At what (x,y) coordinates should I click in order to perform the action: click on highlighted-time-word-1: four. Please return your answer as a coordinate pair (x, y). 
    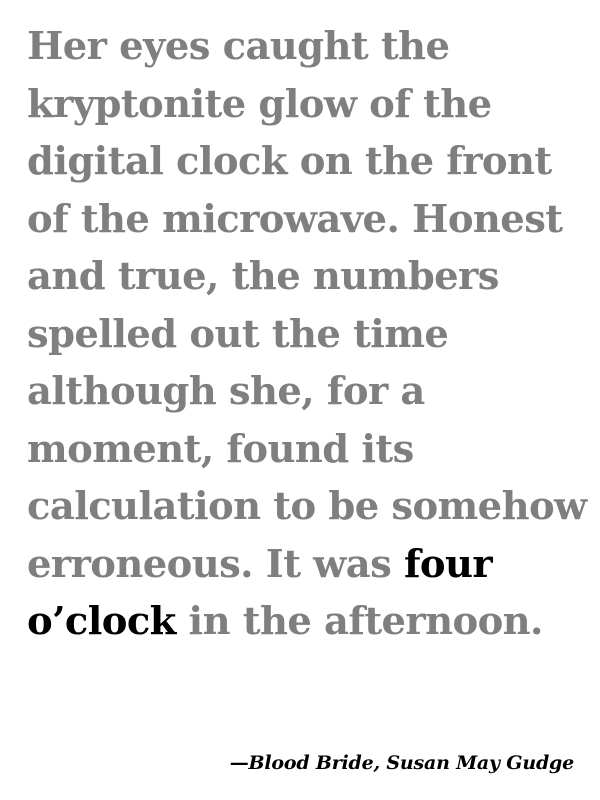
    Looking at the image, I should click on (448, 564).